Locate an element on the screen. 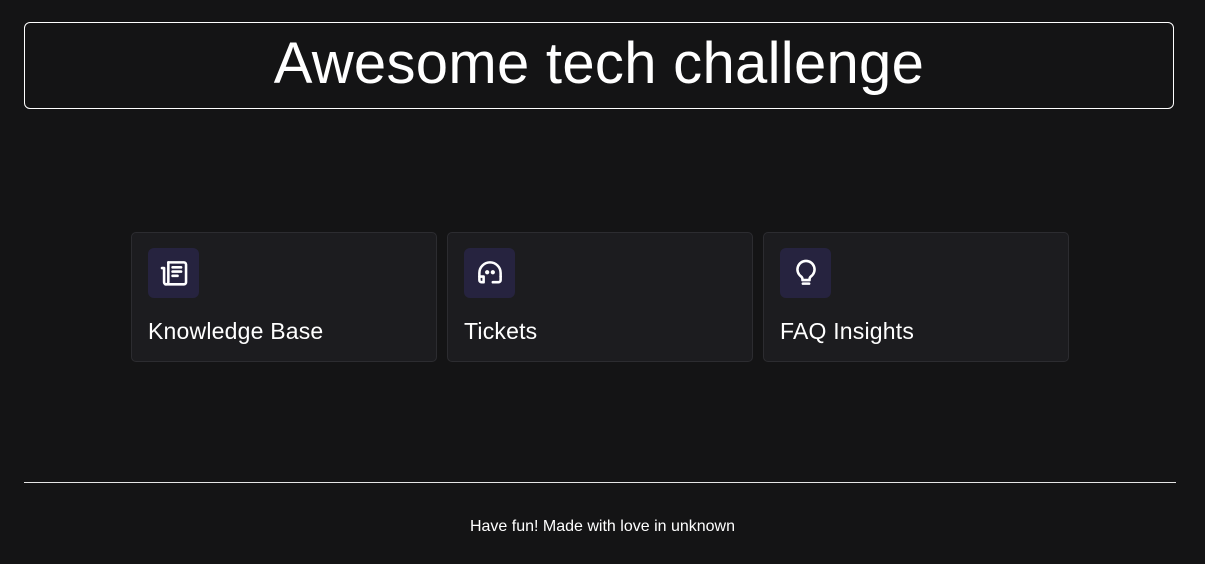 Image resolution: width=1205 pixels, height=564 pixels. card-label: Knowledge Base is located at coordinates (236, 331).